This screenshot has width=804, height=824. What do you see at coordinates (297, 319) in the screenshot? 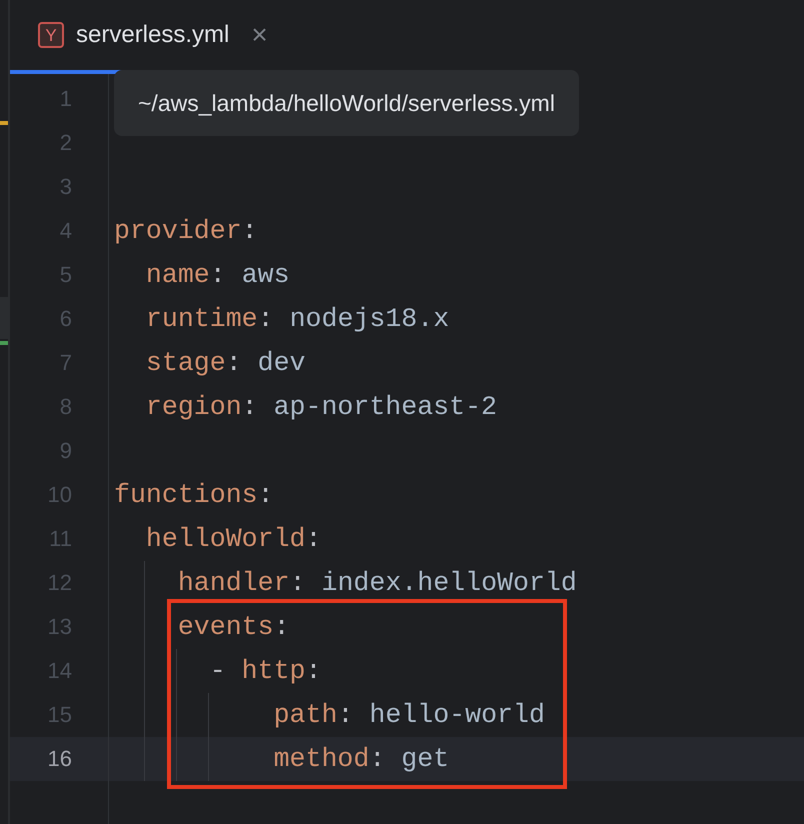
I see `code-line: runtime: nodejs18.x` at bounding box center [297, 319].